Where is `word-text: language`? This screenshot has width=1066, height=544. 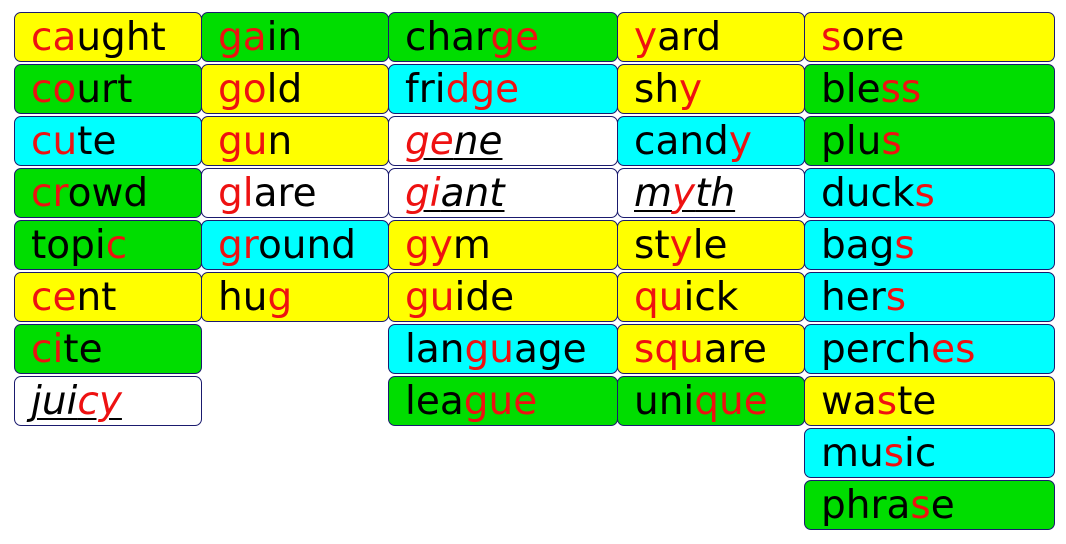 word-text: language is located at coordinates (496, 349).